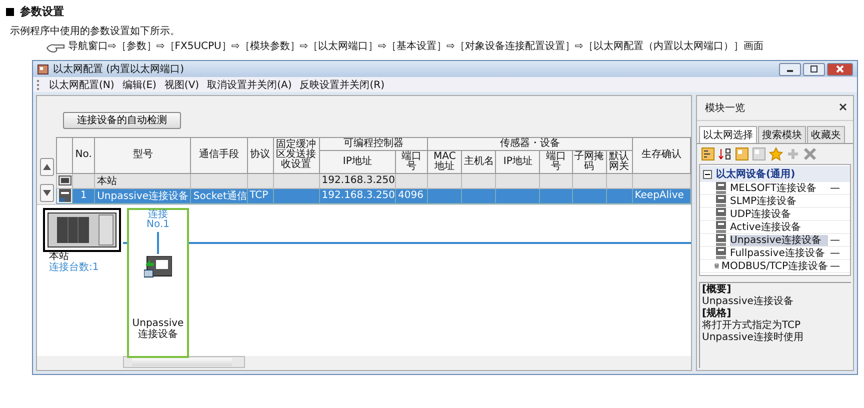 Image resolution: width=864 pixels, height=408 pixels. What do you see at coordinates (296, 155) in the screenshot?
I see `column-header: 固定缓冲区发送接收设置` at bounding box center [296, 155].